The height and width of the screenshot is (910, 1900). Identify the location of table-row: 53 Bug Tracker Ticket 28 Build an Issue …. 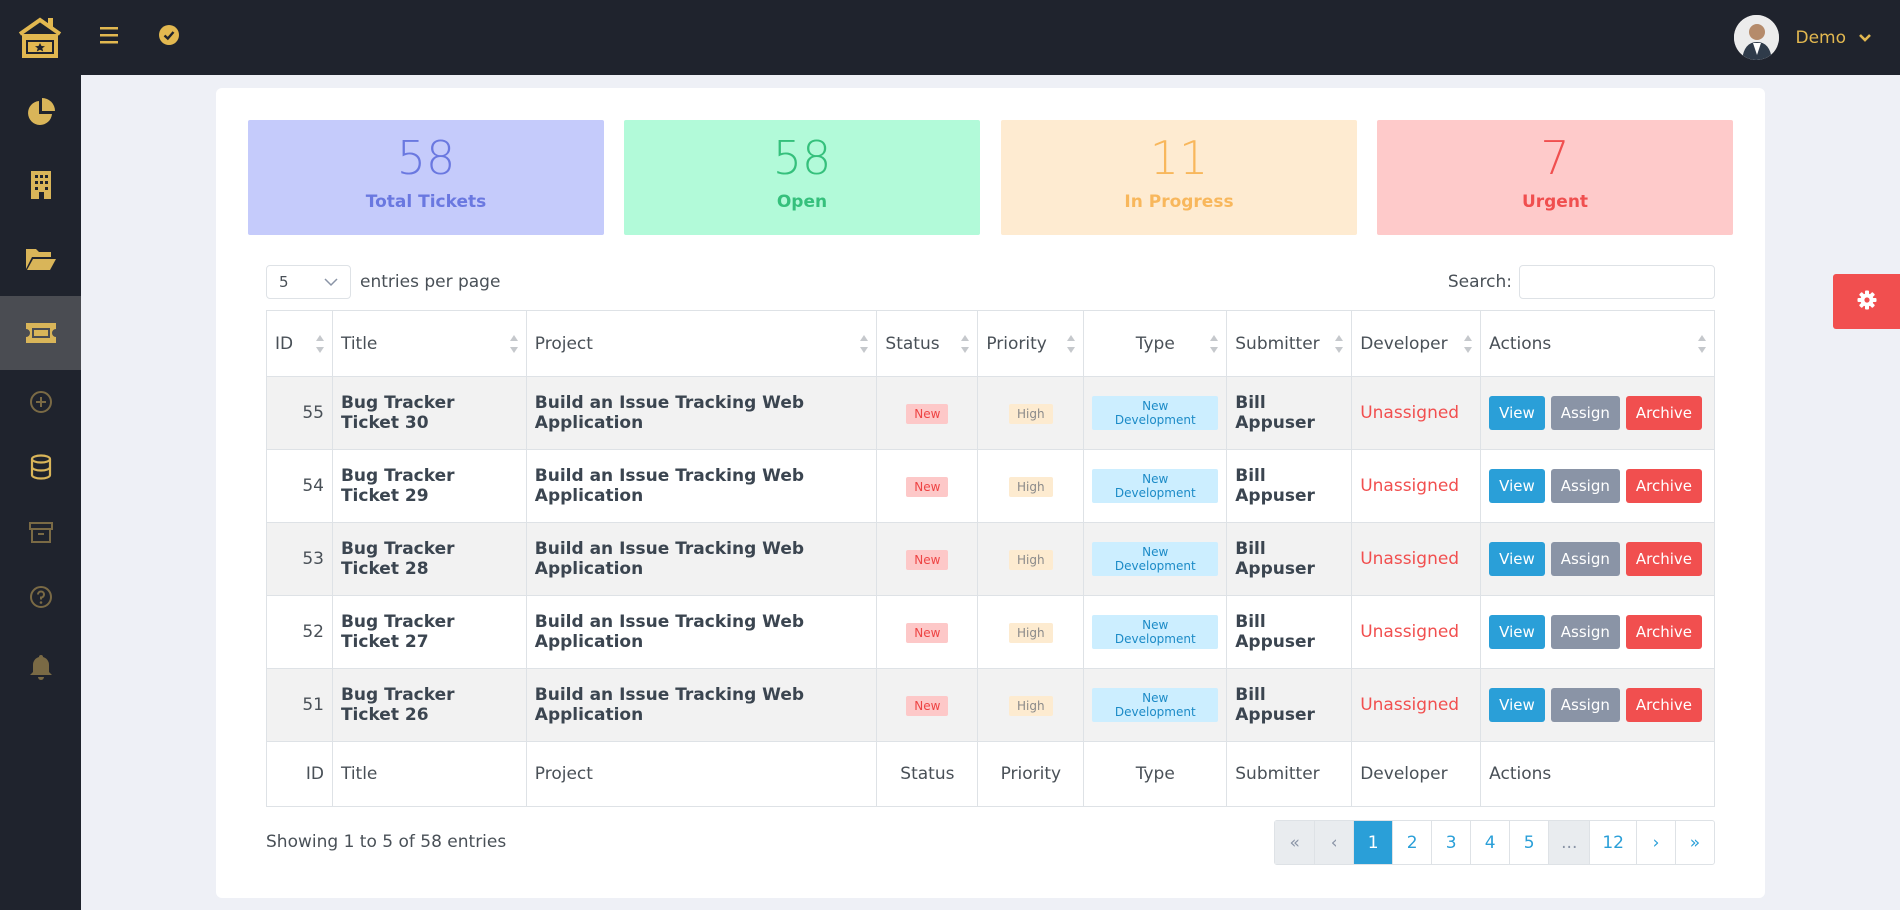
(990, 559).